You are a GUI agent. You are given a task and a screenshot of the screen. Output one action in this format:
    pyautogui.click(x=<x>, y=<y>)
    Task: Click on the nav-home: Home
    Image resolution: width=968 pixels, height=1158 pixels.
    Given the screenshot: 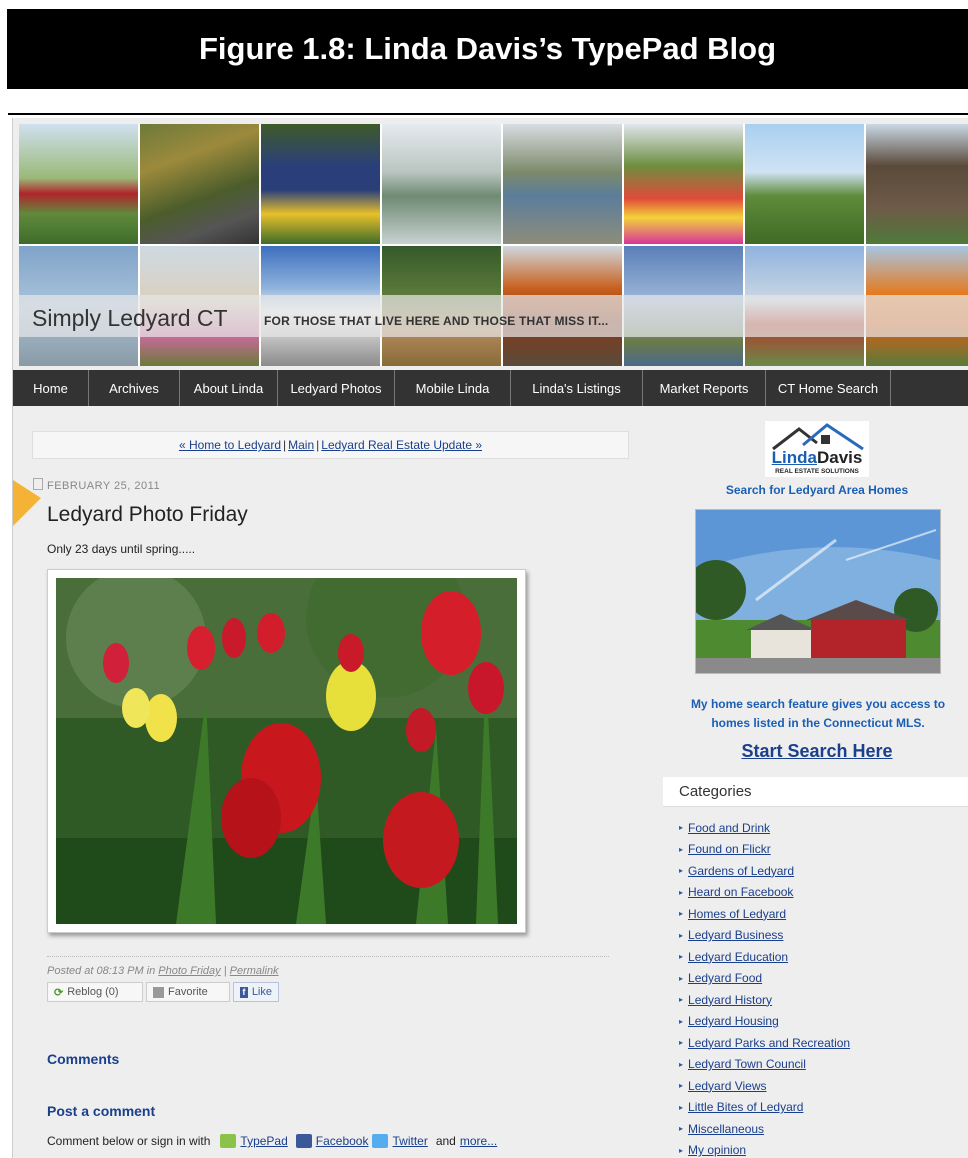 What is the action you would take?
    pyautogui.click(x=51, y=388)
    